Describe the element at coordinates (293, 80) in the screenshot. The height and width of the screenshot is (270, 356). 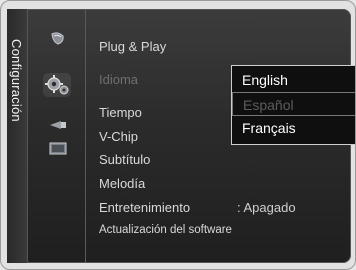
I see `language-option-english: English` at that location.